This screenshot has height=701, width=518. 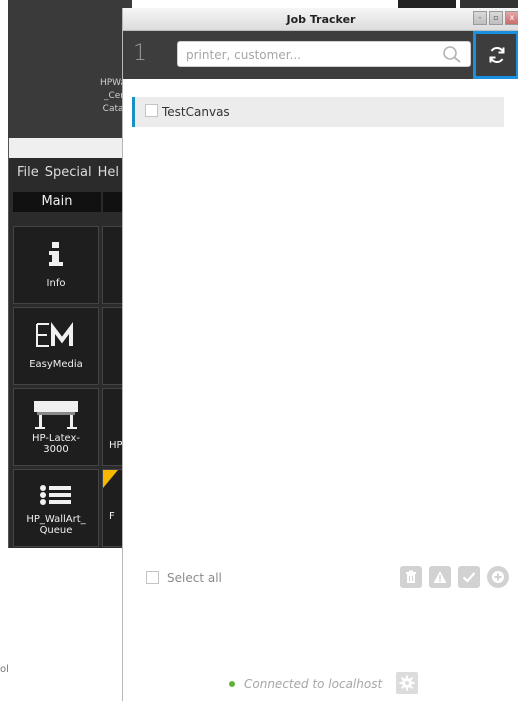 I want to click on tile-hp-wallart-queue: HP_WallArt_ Queue, so click(x=56, y=508).